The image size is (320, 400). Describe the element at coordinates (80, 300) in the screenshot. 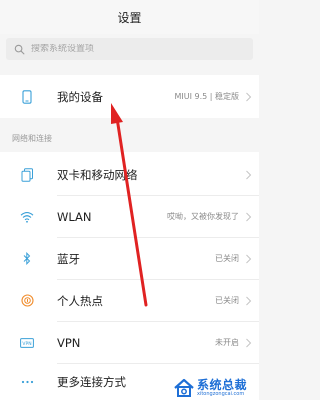

I see `hotspot-label: 个人热点` at that location.